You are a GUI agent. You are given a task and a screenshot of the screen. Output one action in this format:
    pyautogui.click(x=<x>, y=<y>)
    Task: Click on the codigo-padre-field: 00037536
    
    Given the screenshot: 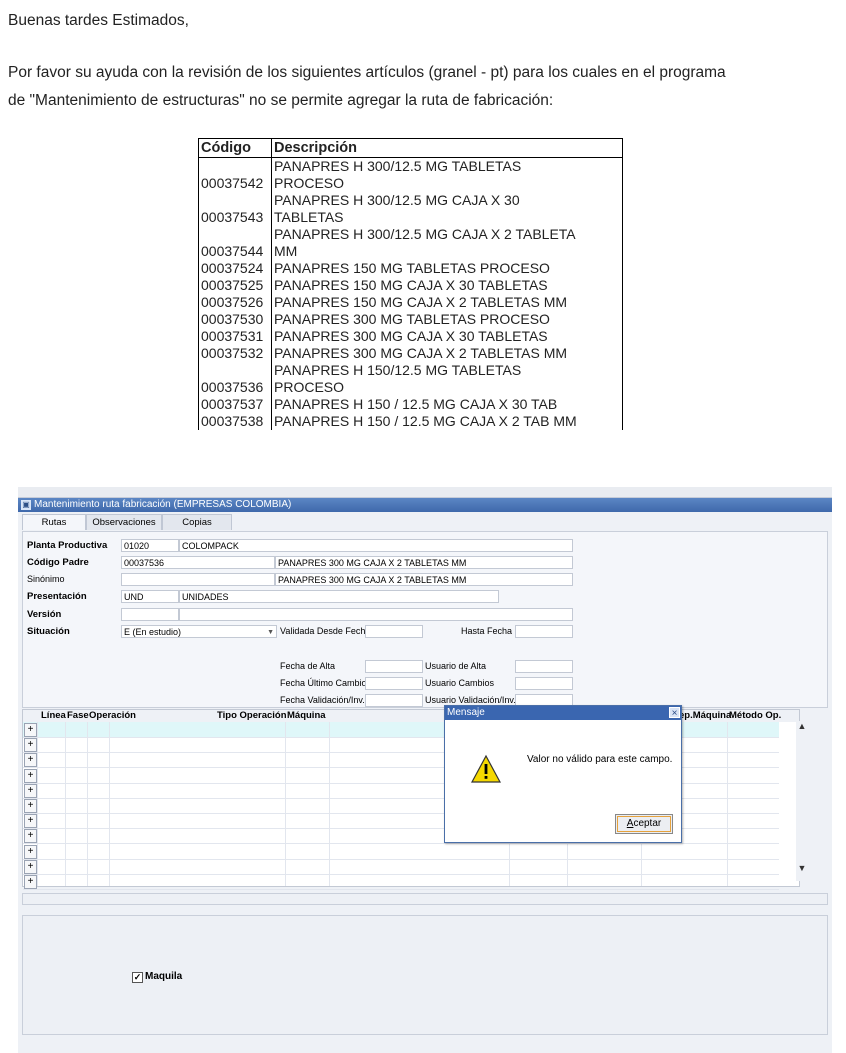 What is the action you would take?
    pyautogui.click(x=198, y=562)
    